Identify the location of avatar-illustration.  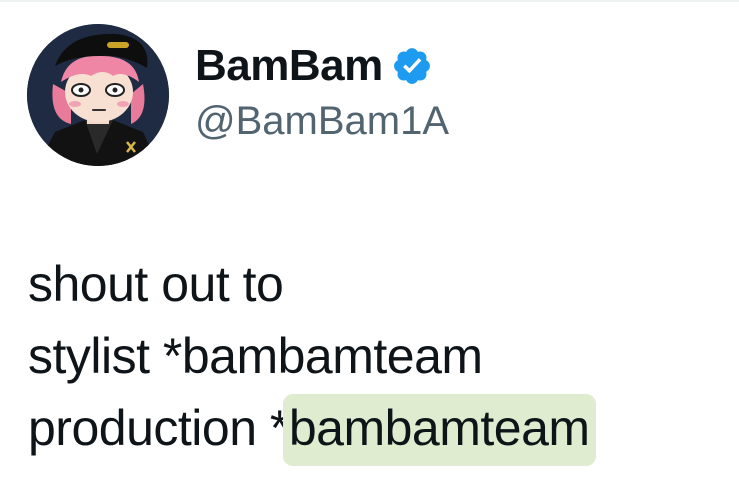
(98, 95).